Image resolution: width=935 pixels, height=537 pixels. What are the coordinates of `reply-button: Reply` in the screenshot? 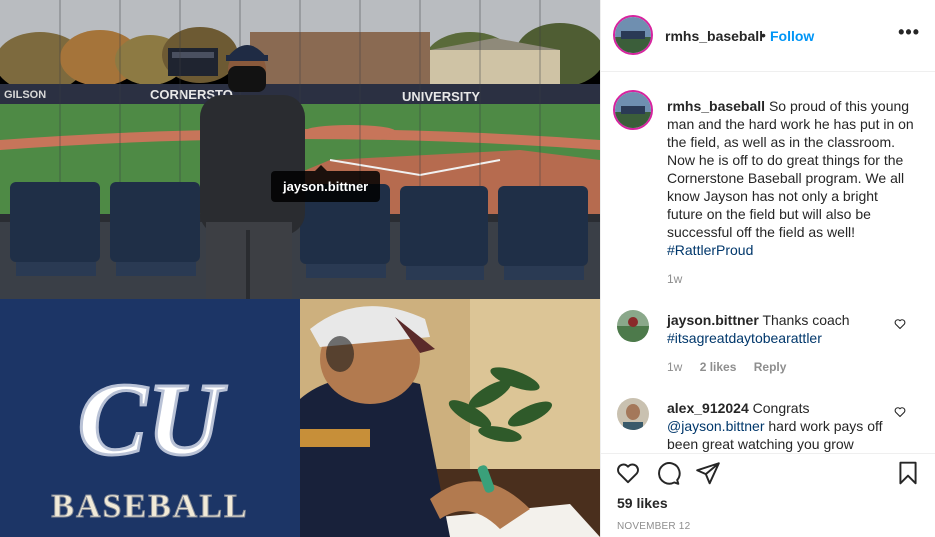 It's located at (770, 367).